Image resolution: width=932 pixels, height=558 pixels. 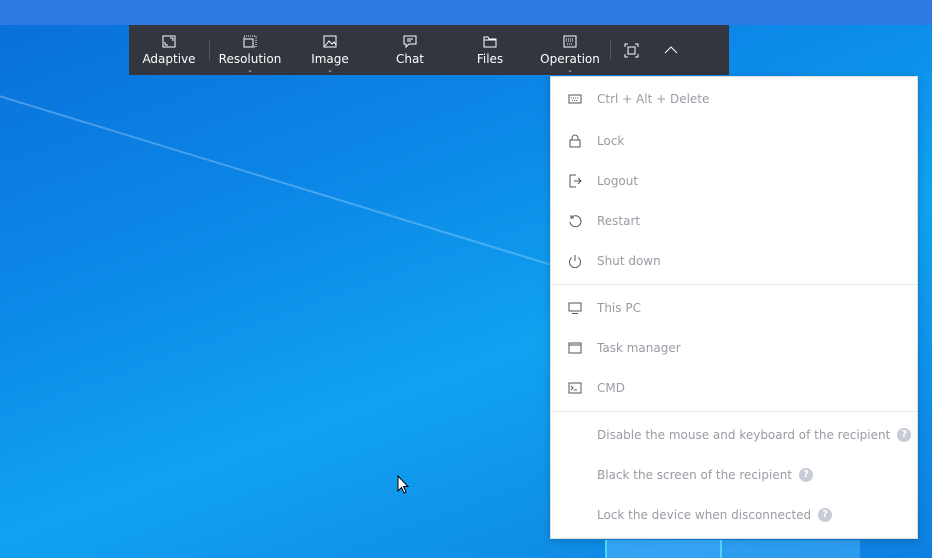 What do you see at coordinates (490, 58) in the screenshot?
I see `files-label: Files` at bounding box center [490, 58].